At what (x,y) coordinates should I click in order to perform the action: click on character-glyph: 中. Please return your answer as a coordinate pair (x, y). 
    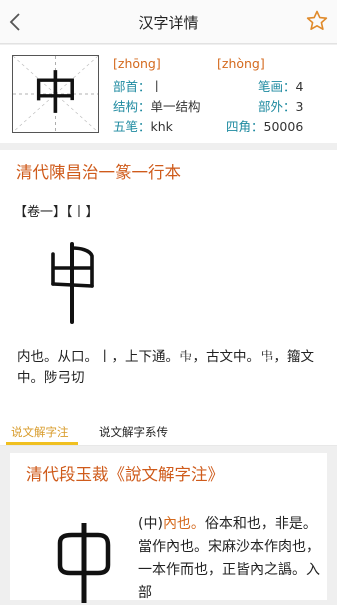
    Looking at the image, I should click on (55, 93).